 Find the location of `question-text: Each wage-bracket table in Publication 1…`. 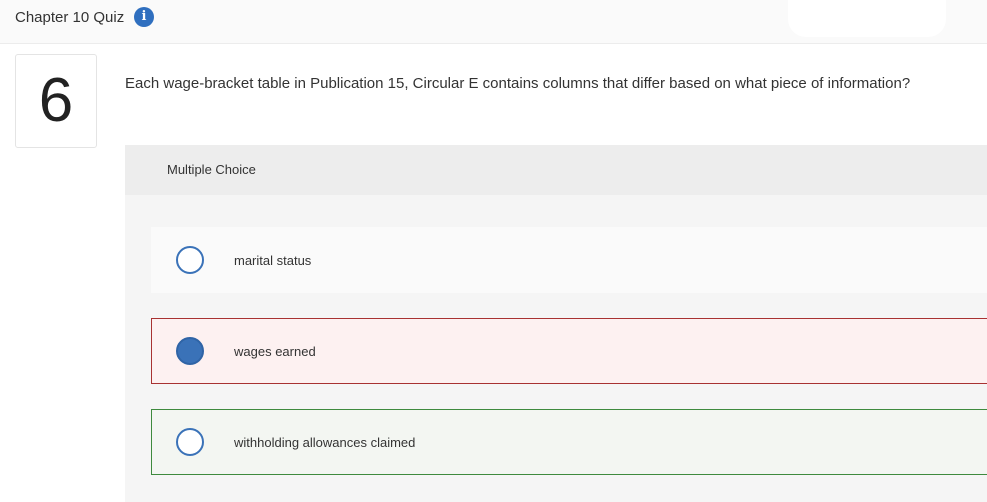

question-text: Each wage-bracket table in Publication 1… is located at coordinates (518, 83).